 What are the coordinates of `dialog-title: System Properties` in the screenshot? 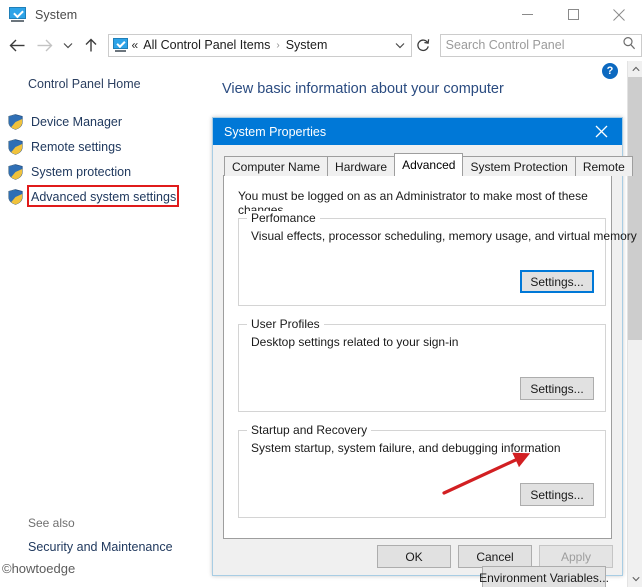 It's located at (275, 131).